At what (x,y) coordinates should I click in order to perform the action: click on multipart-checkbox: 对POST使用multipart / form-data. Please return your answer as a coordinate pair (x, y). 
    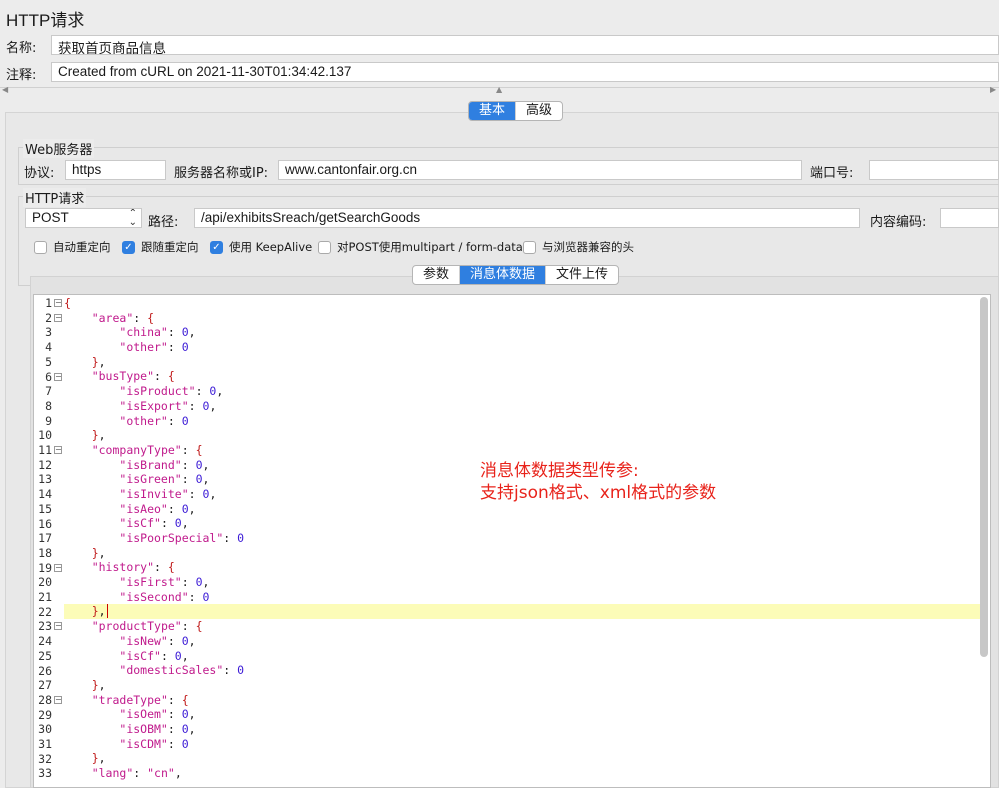
    Looking at the image, I should click on (420, 247).